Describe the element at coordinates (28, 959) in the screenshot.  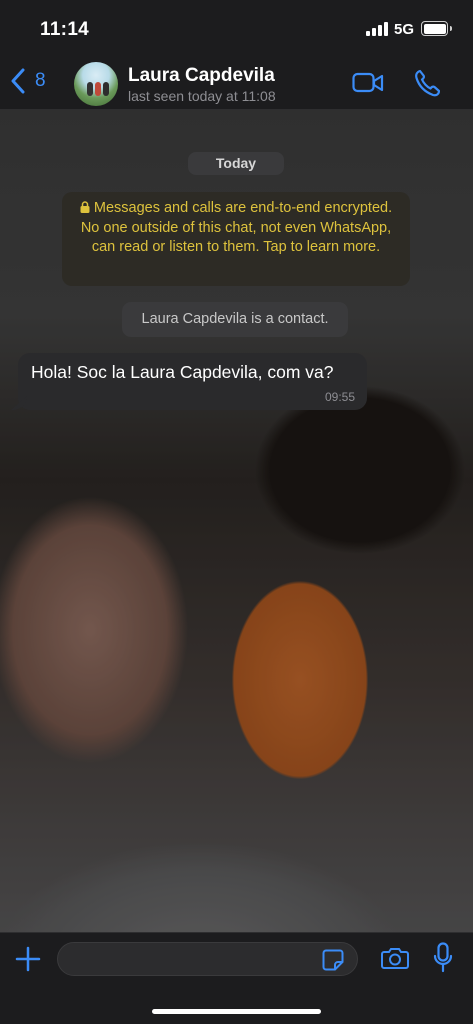
I see `plus-icon` at that location.